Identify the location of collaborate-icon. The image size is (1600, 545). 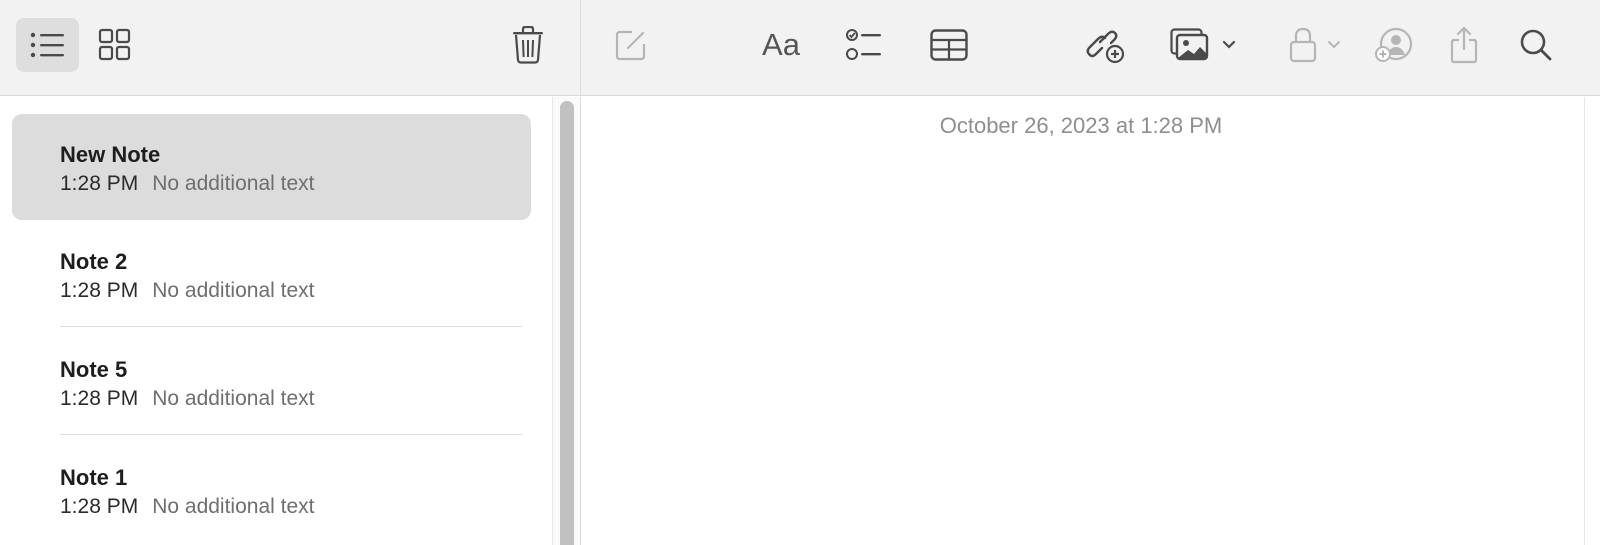
(1394, 45).